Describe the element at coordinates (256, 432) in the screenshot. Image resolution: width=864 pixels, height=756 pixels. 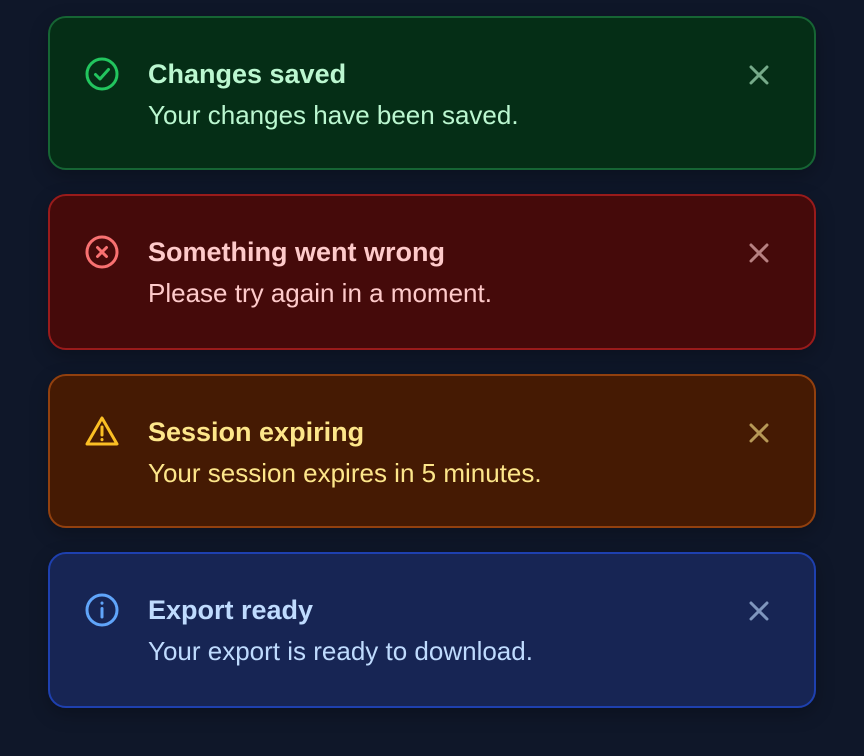
I see `toast-title: Session expiring` at that location.